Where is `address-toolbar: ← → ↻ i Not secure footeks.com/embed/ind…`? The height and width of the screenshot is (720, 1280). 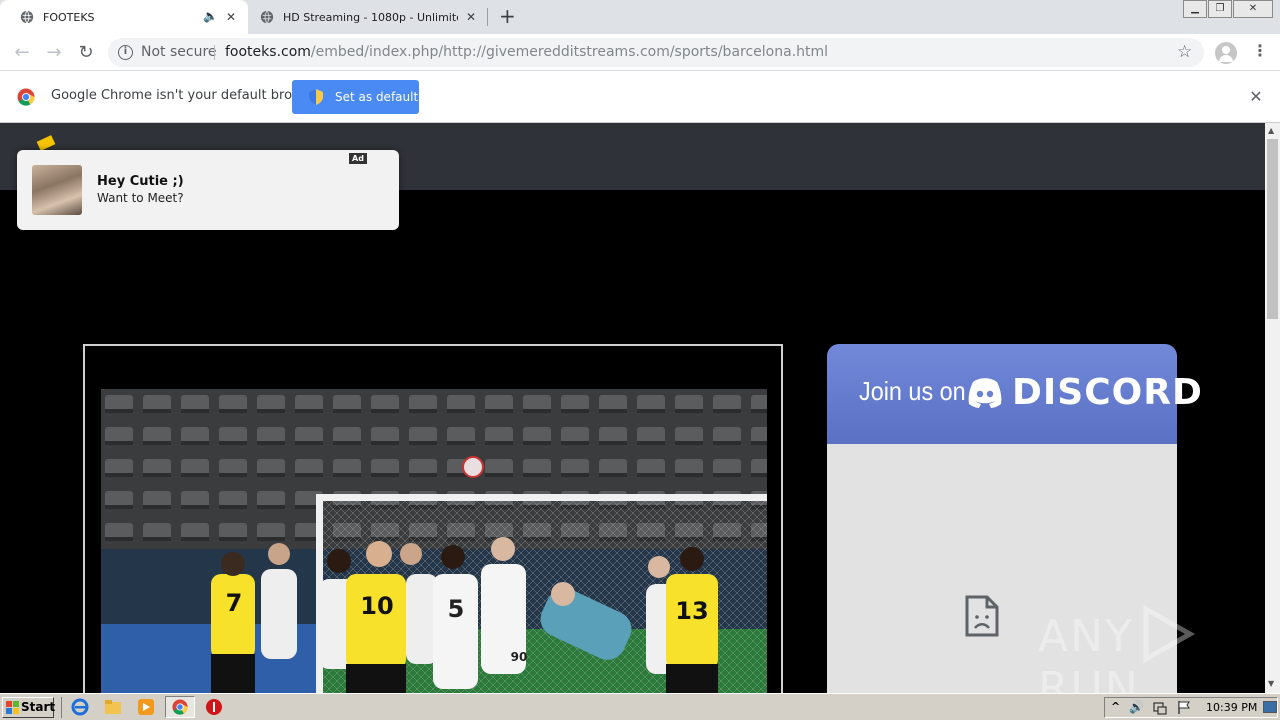
address-toolbar: ← → ↻ i Not secure footeks.com/embed/ind… is located at coordinates (640, 52).